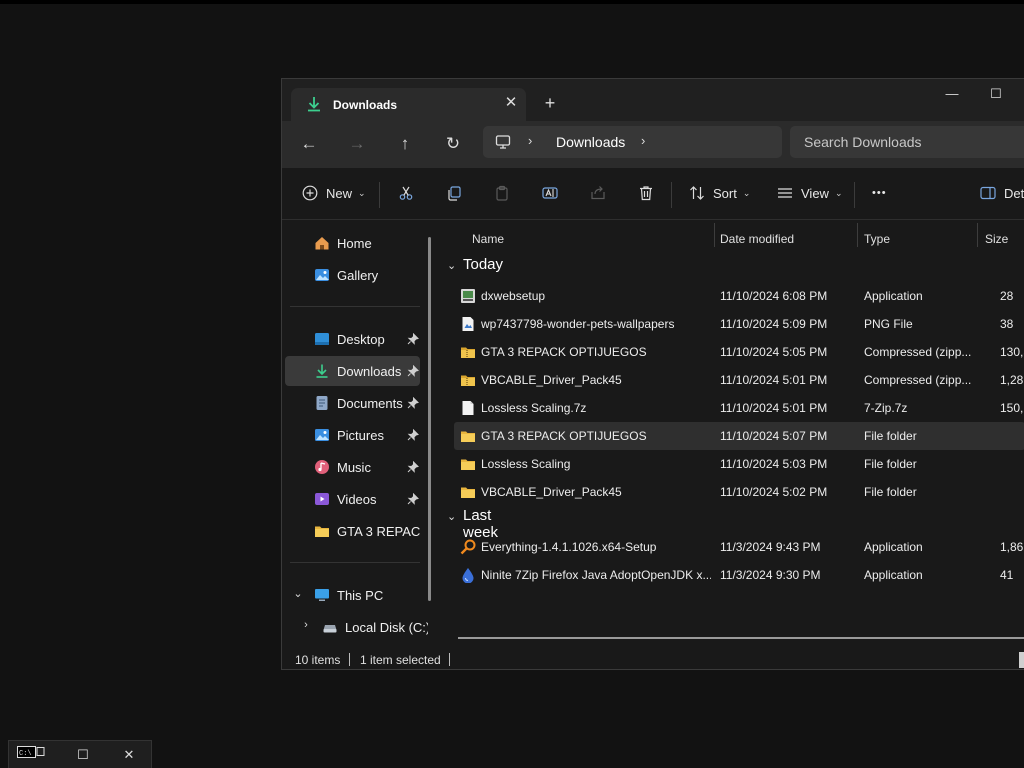 The height and width of the screenshot is (768, 1024). I want to click on file-type: Application, so click(893, 547).